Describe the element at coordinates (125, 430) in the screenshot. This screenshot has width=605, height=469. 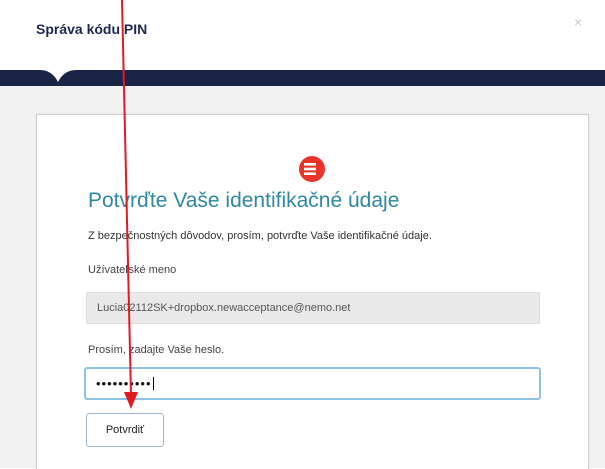
I see `confirm-button: Potvrdiť` at that location.